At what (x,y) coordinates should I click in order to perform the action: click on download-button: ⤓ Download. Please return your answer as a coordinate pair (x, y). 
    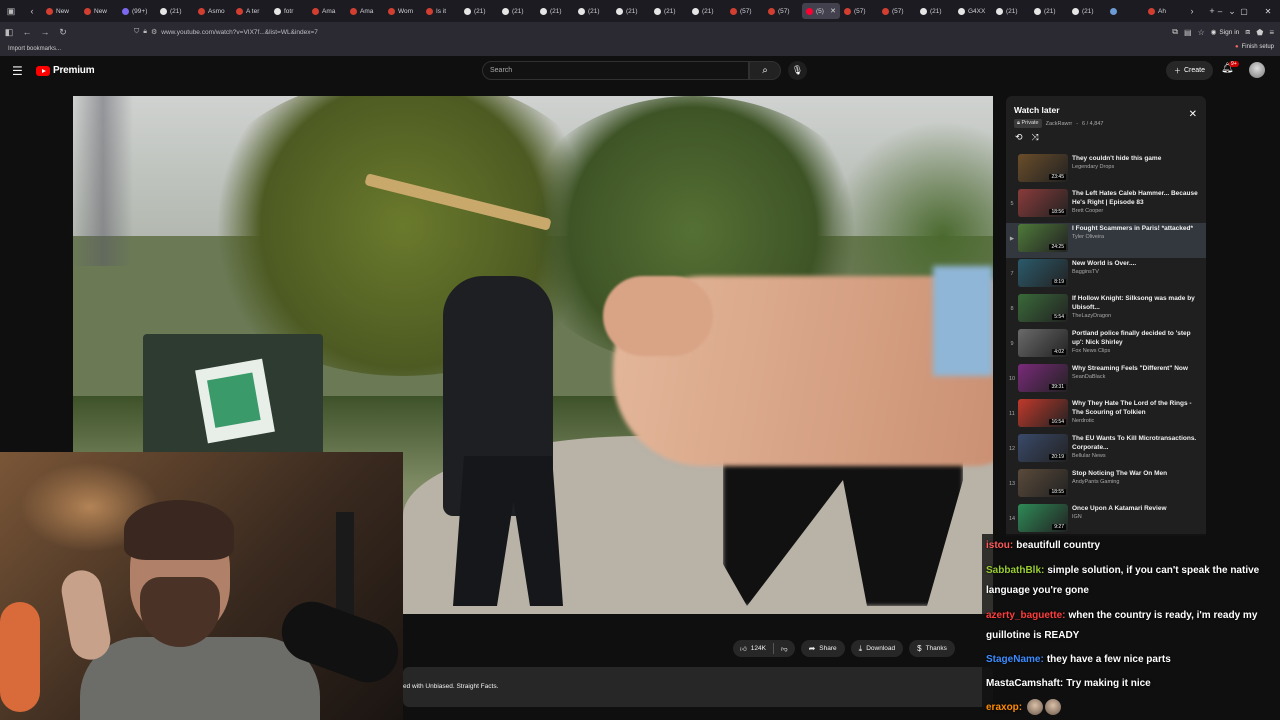
    Looking at the image, I should click on (877, 648).